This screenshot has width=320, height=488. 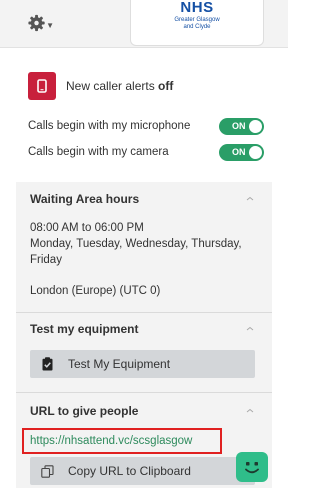 I want to click on caller-alerts-label: New caller alerts off, so click(x=120, y=86).